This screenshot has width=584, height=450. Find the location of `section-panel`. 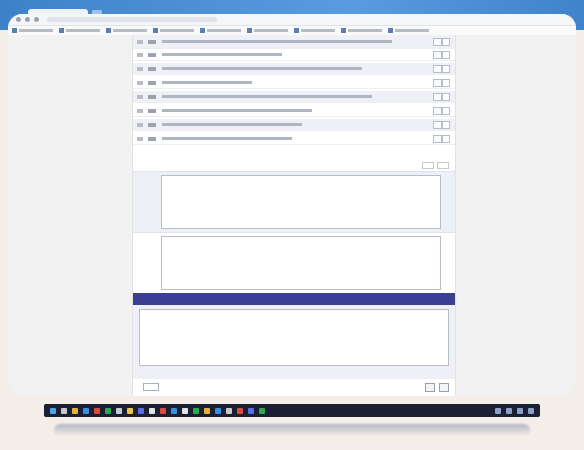

section-panel is located at coordinates (294, 342).